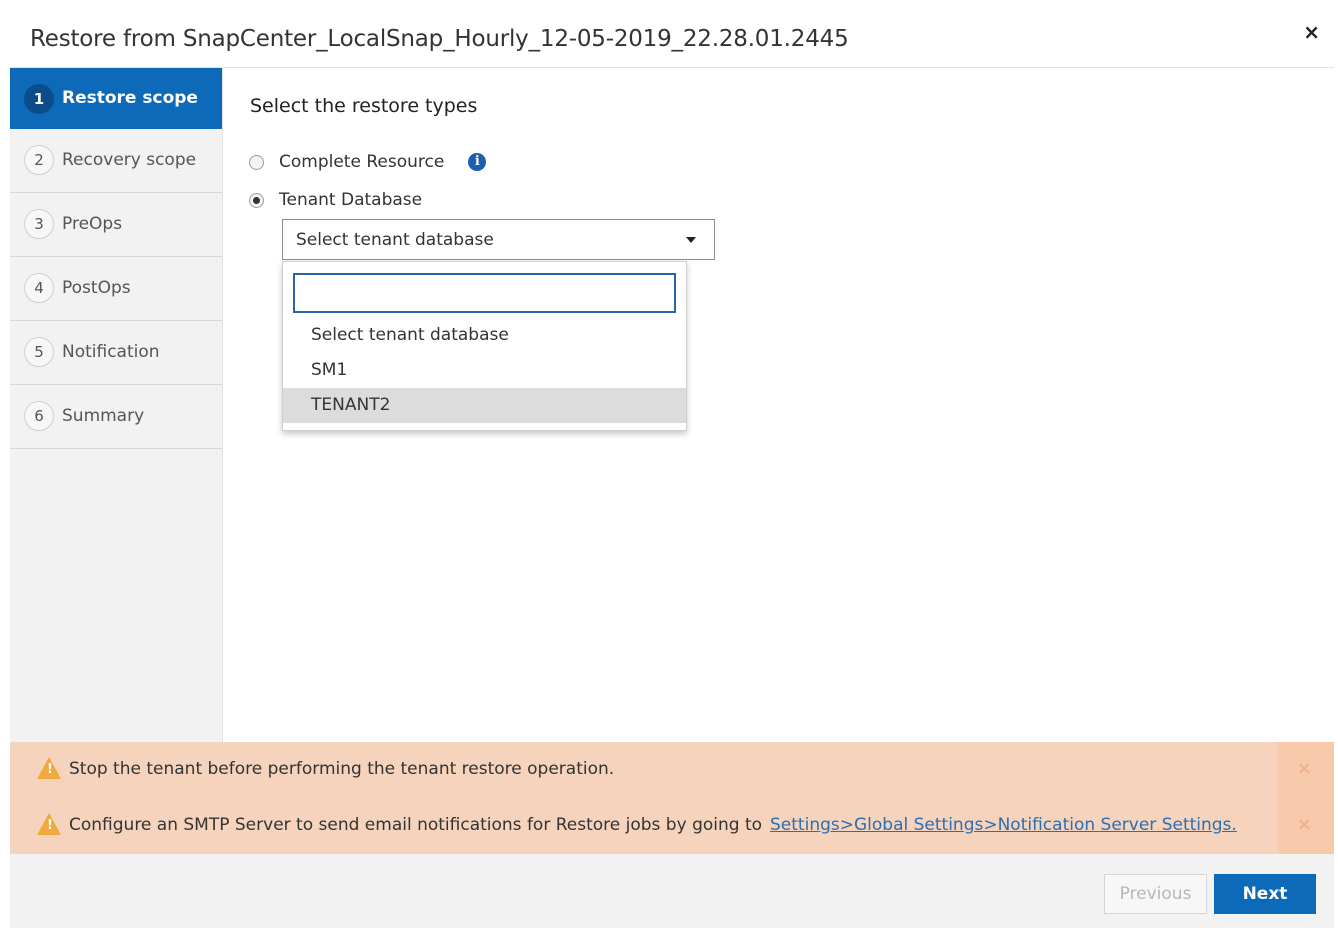  I want to click on complete-resource-radio, so click(256, 162).